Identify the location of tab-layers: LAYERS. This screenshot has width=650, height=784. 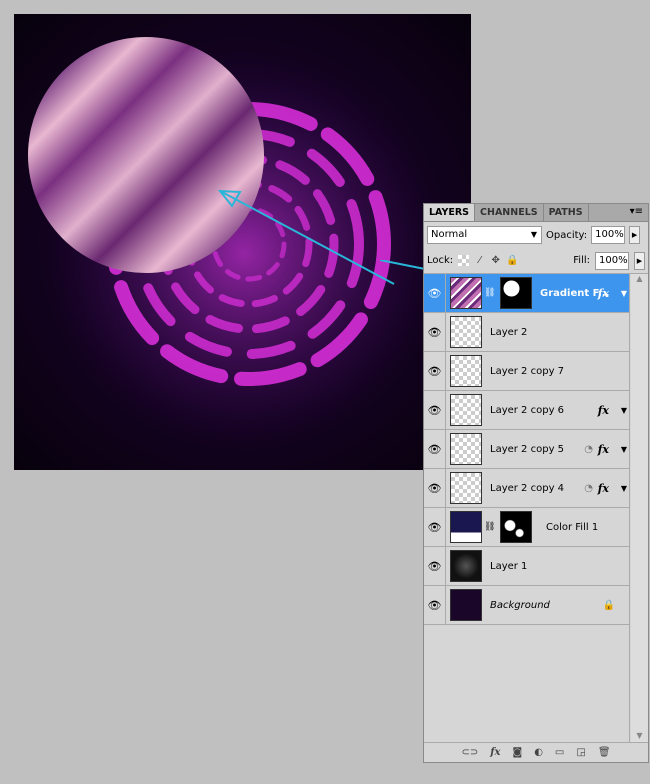
(450, 212).